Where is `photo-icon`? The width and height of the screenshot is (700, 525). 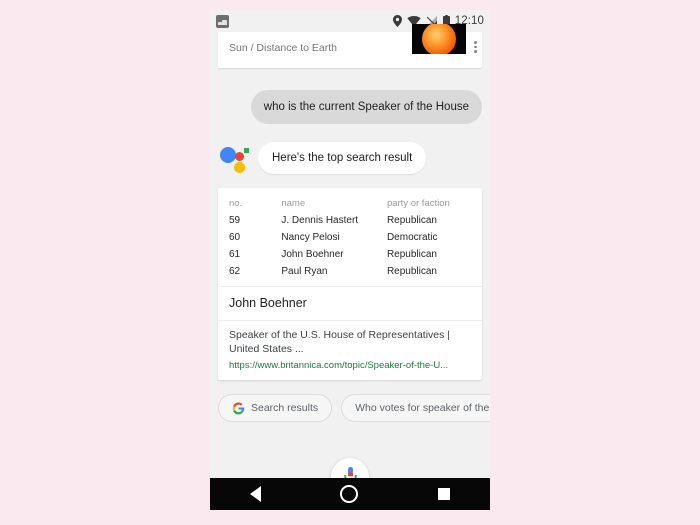
photo-icon is located at coordinates (222, 21).